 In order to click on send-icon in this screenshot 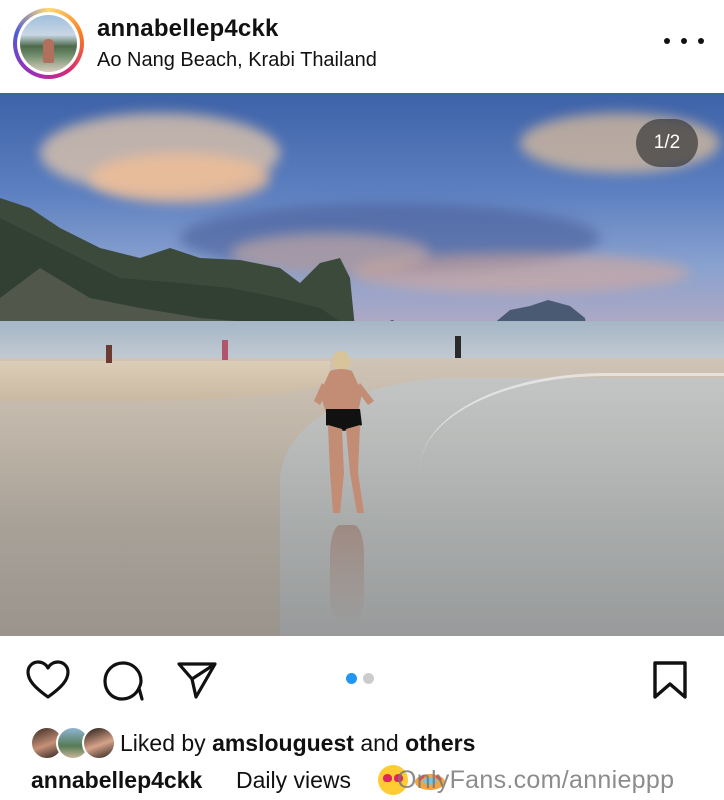, I will do `click(197, 680)`.